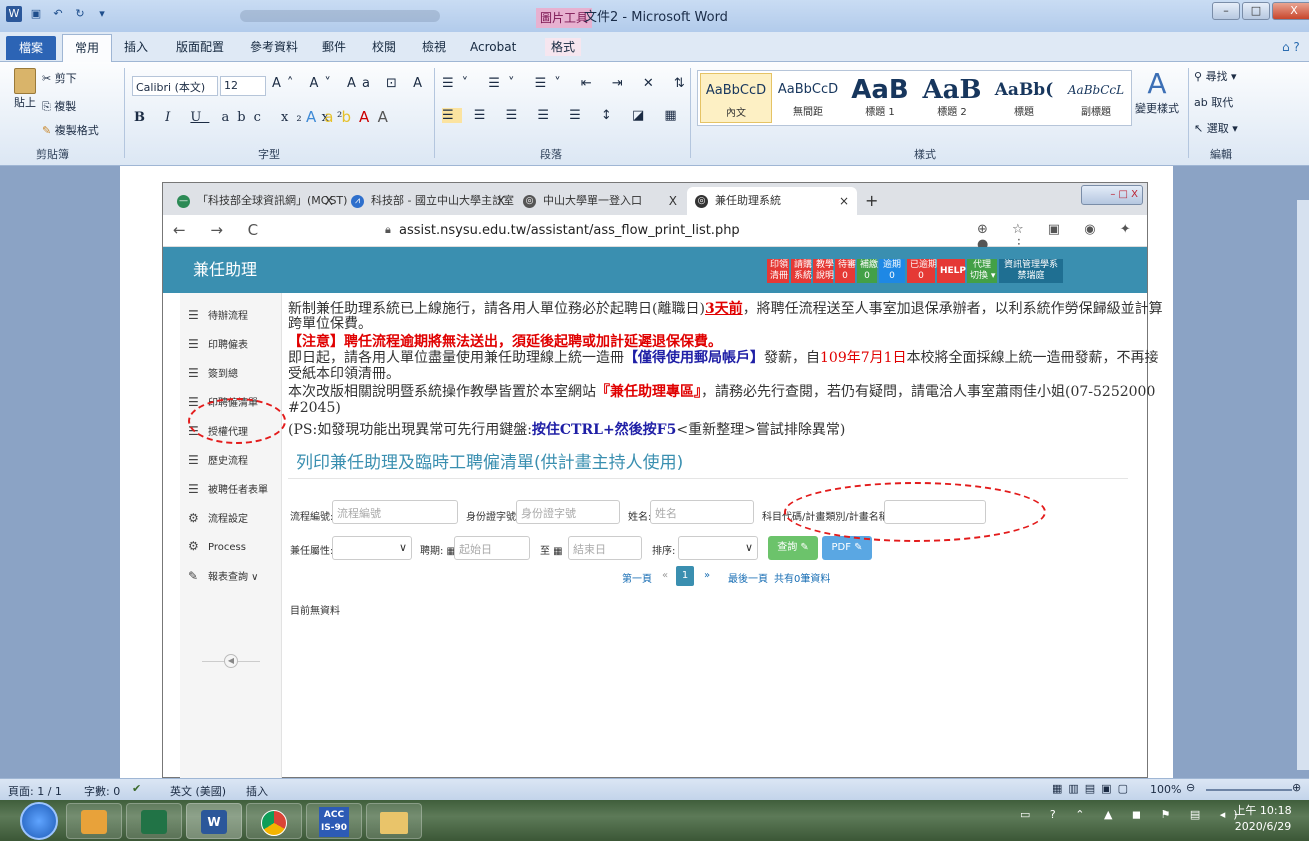 The width and height of the screenshot is (1309, 841). Describe the element at coordinates (334, 821) in the screenshot. I see `taskbar-acc: ACC IS-90` at that location.